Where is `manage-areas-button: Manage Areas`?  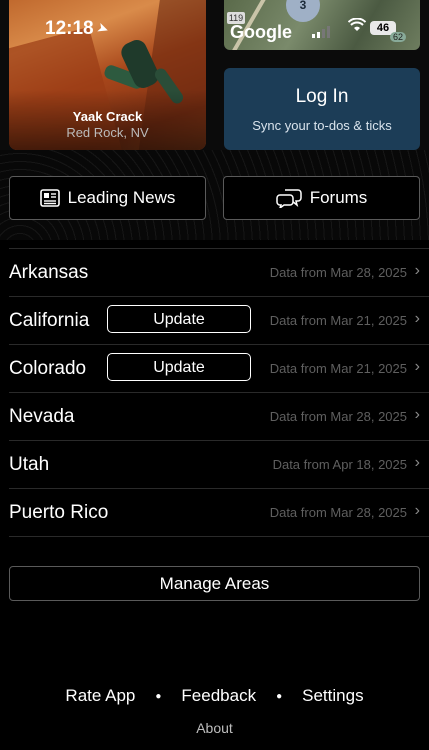 manage-areas-button: Manage Areas is located at coordinates (214, 583).